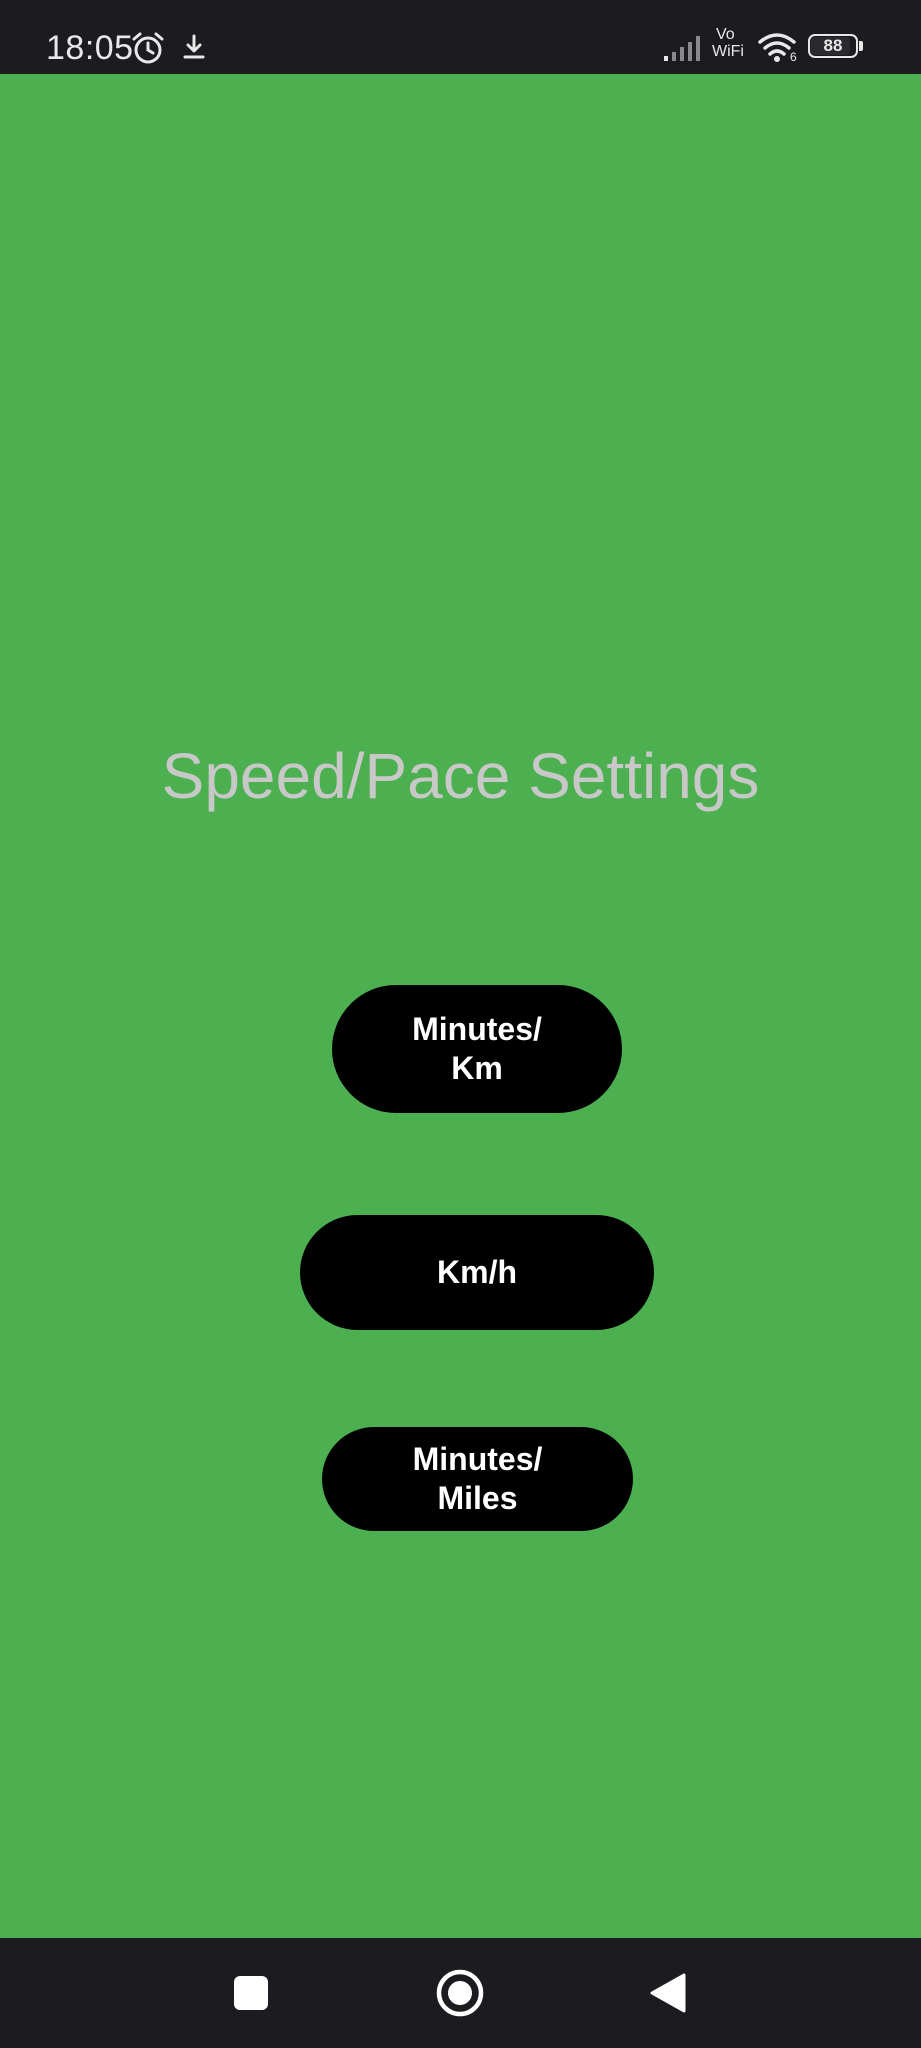 This screenshot has height=2048, width=921. Describe the element at coordinates (861, 46) in the screenshot. I see `battery-cap` at that location.